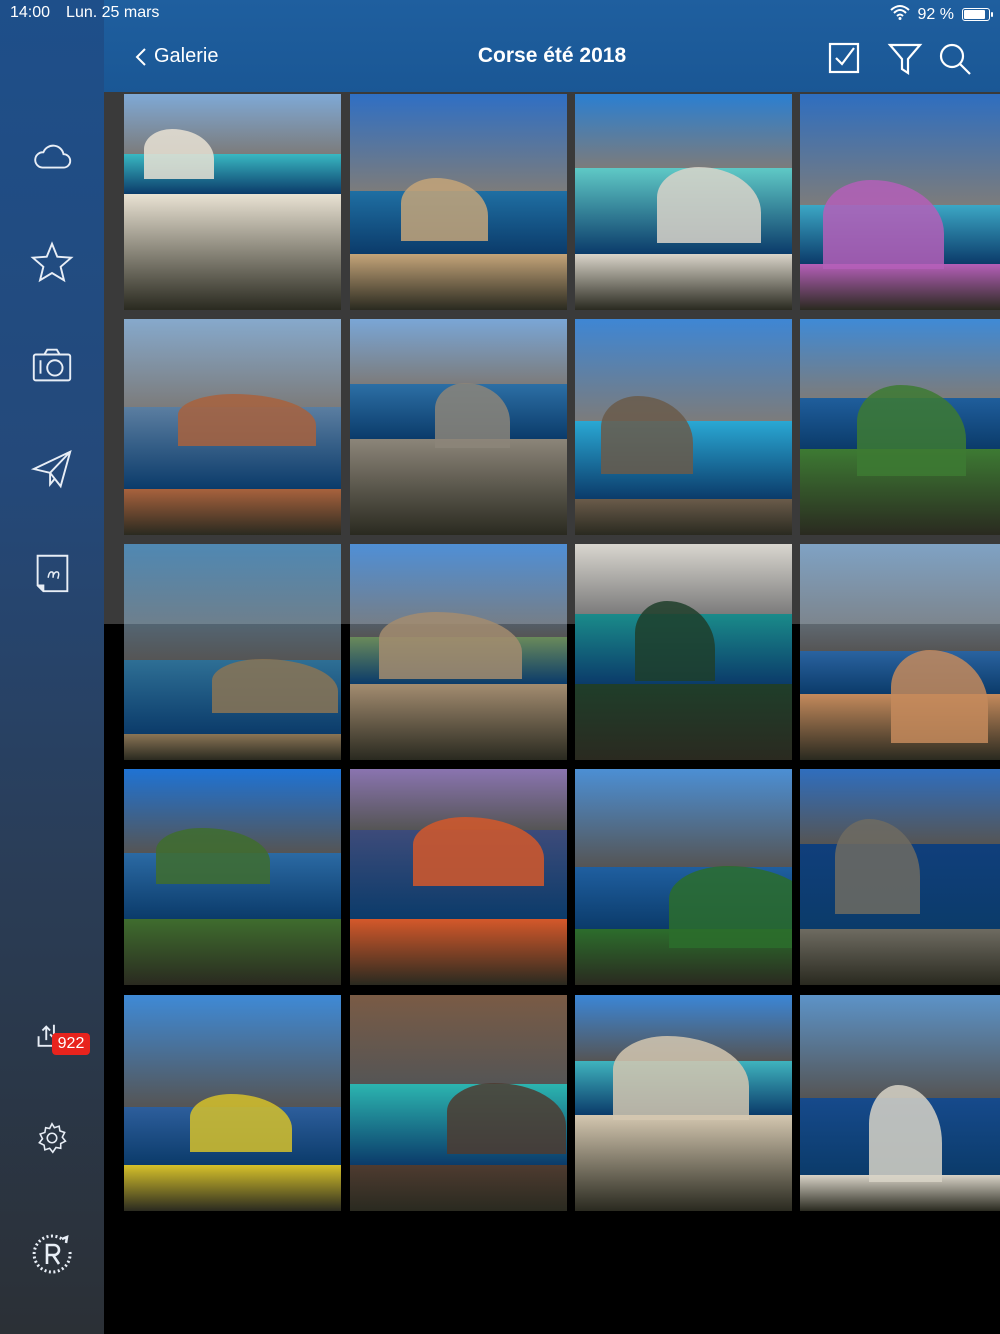 The height and width of the screenshot is (1334, 1000). I want to click on gear-icon, so click(52, 1138).